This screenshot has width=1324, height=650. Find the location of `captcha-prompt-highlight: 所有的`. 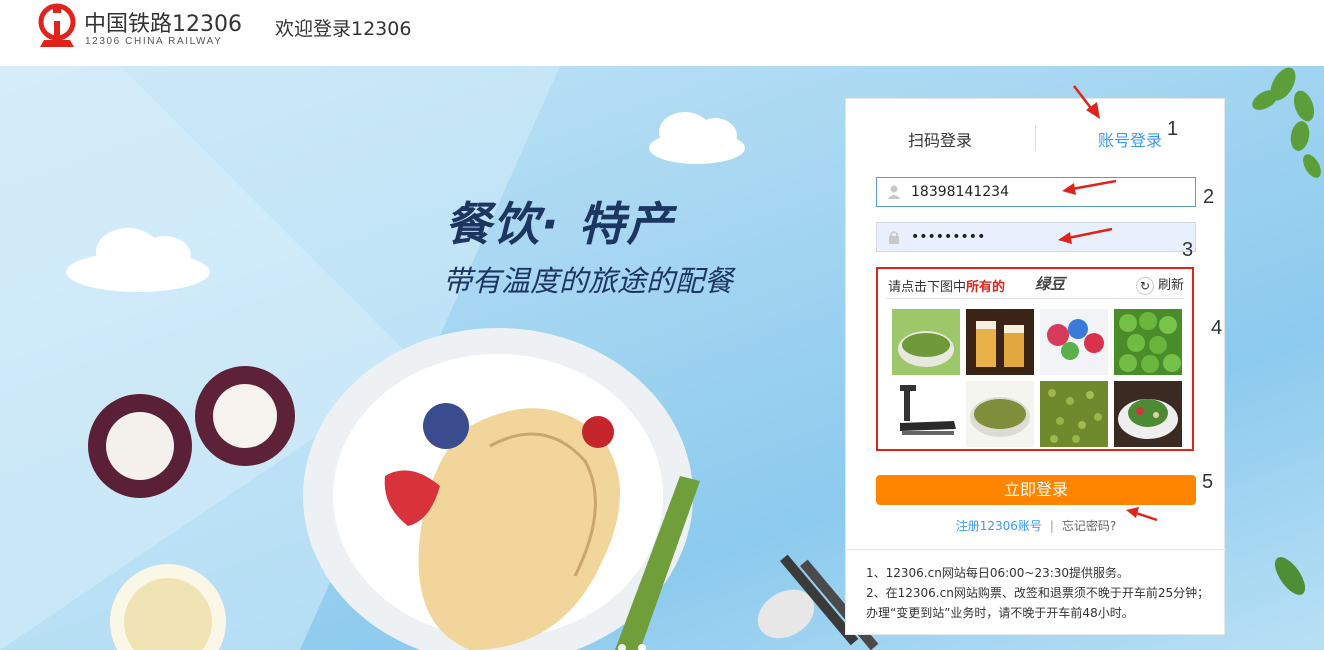

captcha-prompt-highlight: 所有的 is located at coordinates (986, 287).